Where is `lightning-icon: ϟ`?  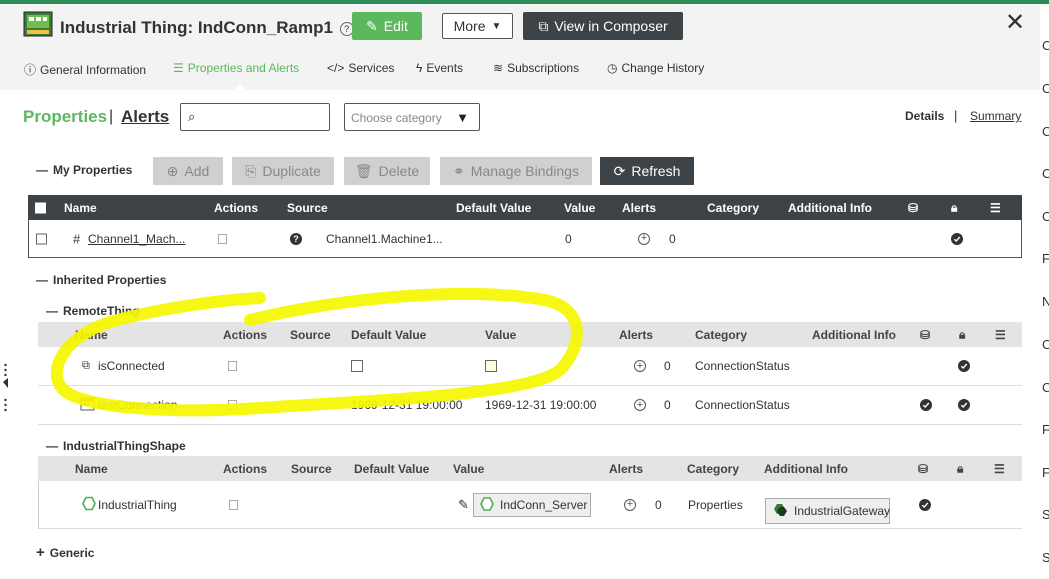 lightning-icon: ϟ is located at coordinates (419, 68).